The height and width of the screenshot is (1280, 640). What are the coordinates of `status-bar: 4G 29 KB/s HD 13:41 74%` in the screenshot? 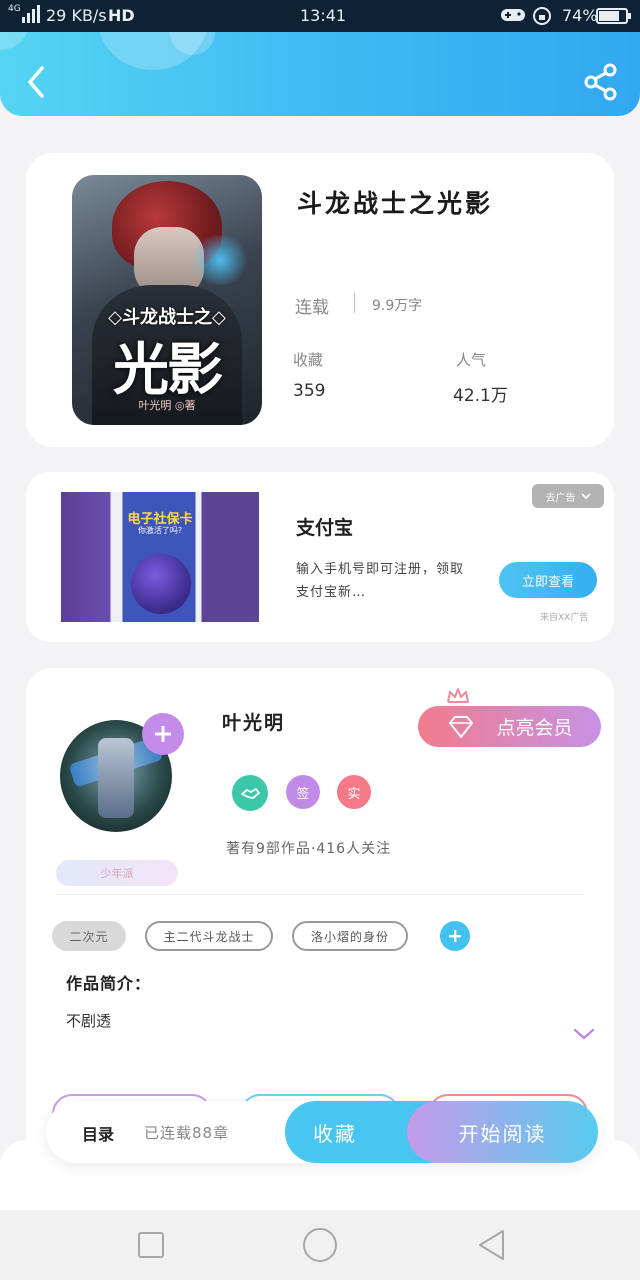 It's located at (320, 16).